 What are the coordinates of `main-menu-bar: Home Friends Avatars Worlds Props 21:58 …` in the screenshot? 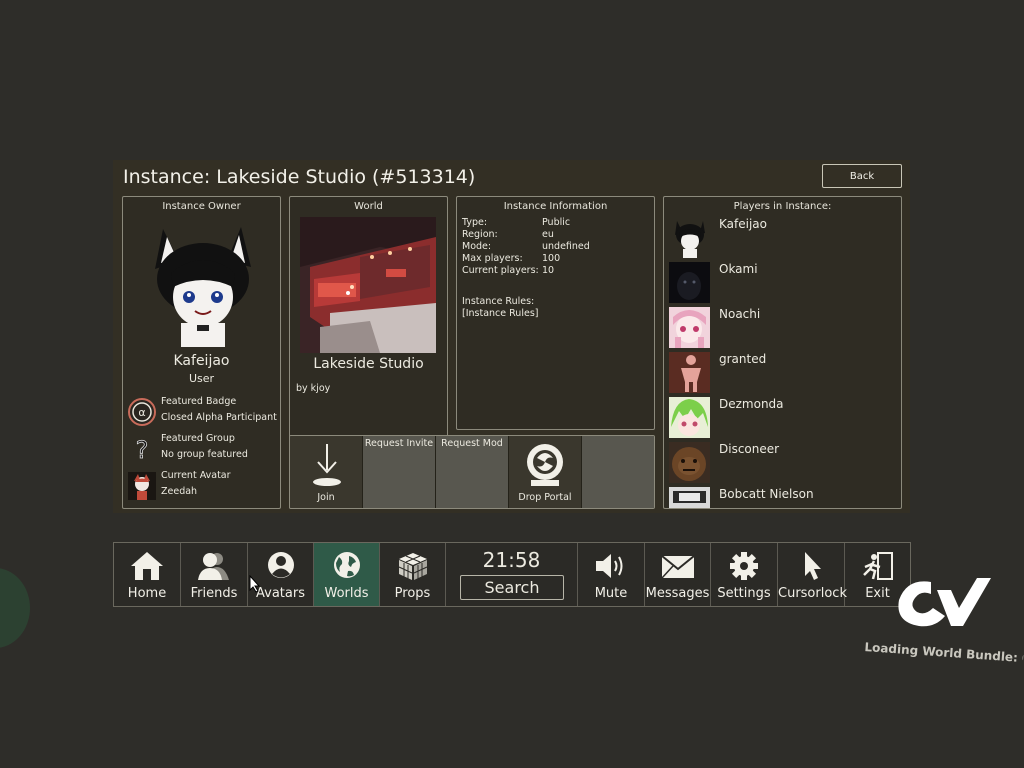 It's located at (512, 574).